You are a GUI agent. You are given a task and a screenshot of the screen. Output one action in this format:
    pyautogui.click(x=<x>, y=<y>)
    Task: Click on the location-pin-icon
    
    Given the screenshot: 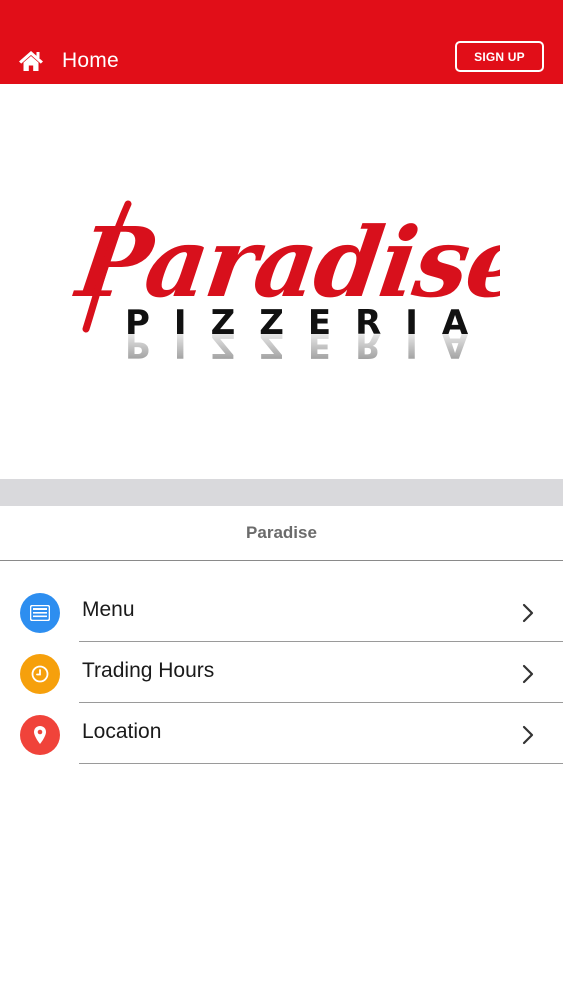 What is the action you would take?
    pyautogui.click(x=40, y=735)
    